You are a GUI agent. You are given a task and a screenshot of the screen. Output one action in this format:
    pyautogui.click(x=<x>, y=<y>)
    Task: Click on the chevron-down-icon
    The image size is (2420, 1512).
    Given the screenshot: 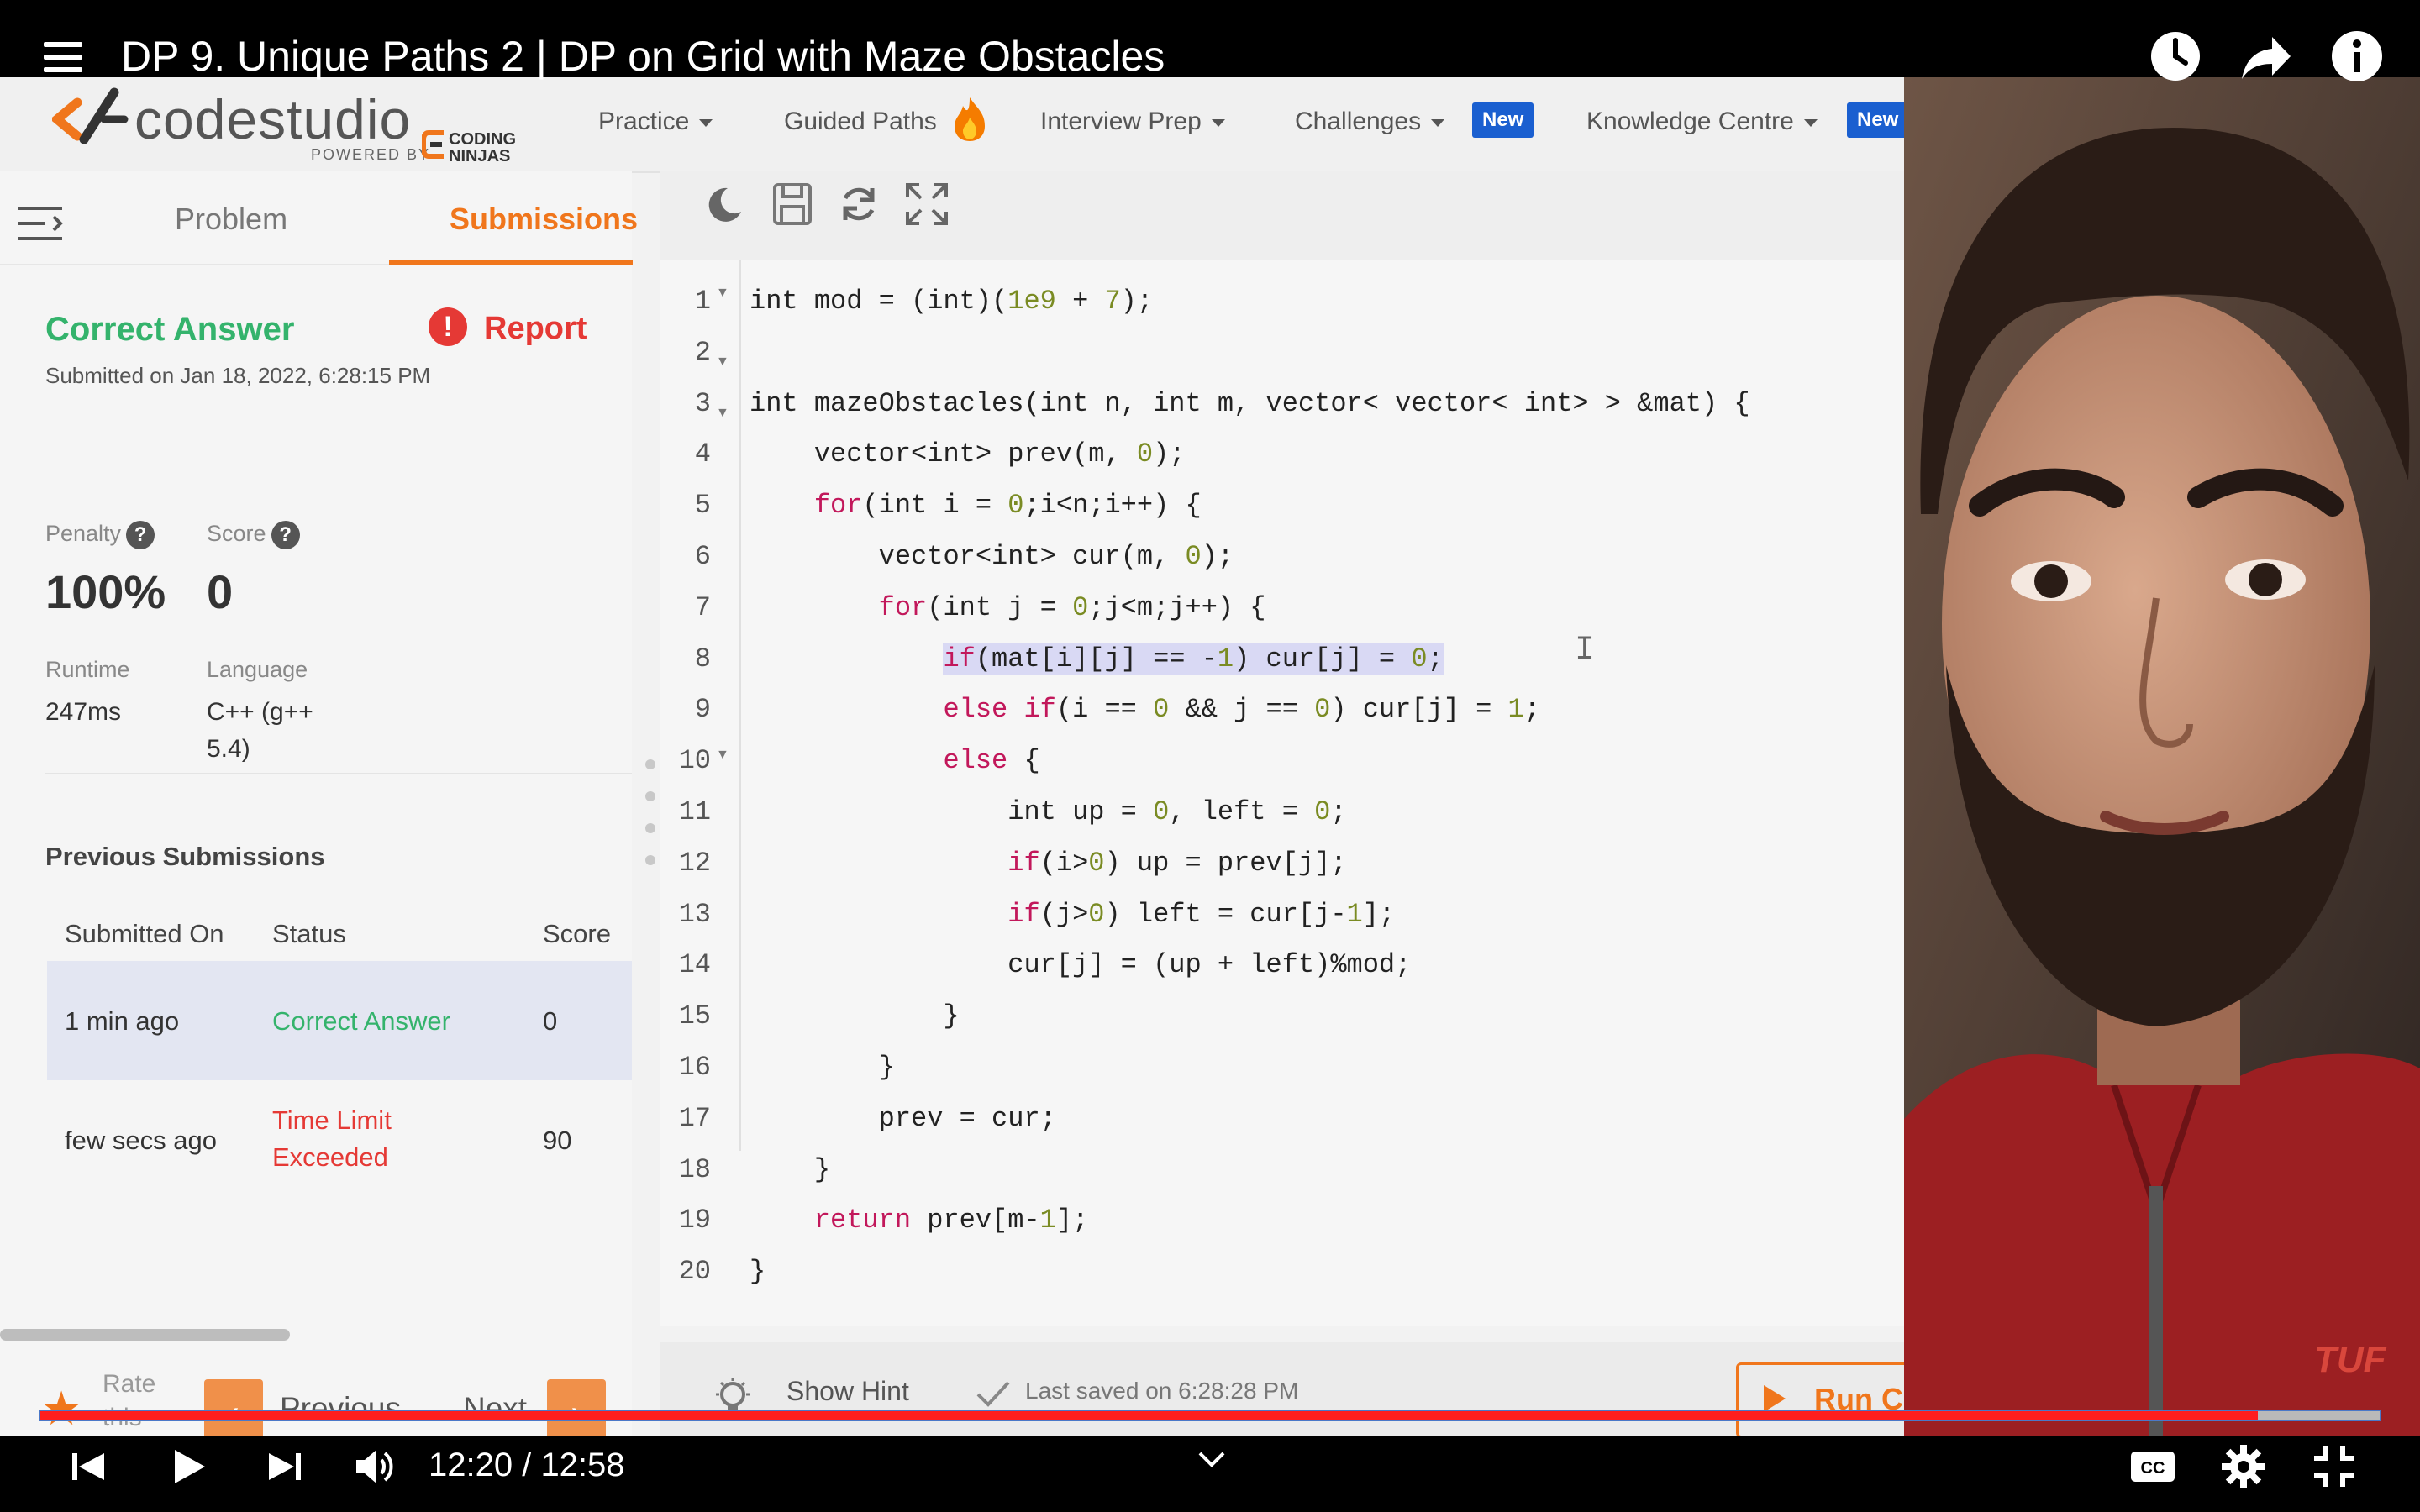 What is the action you would take?
    pyautogui.click(x=1212, y=1459)
    